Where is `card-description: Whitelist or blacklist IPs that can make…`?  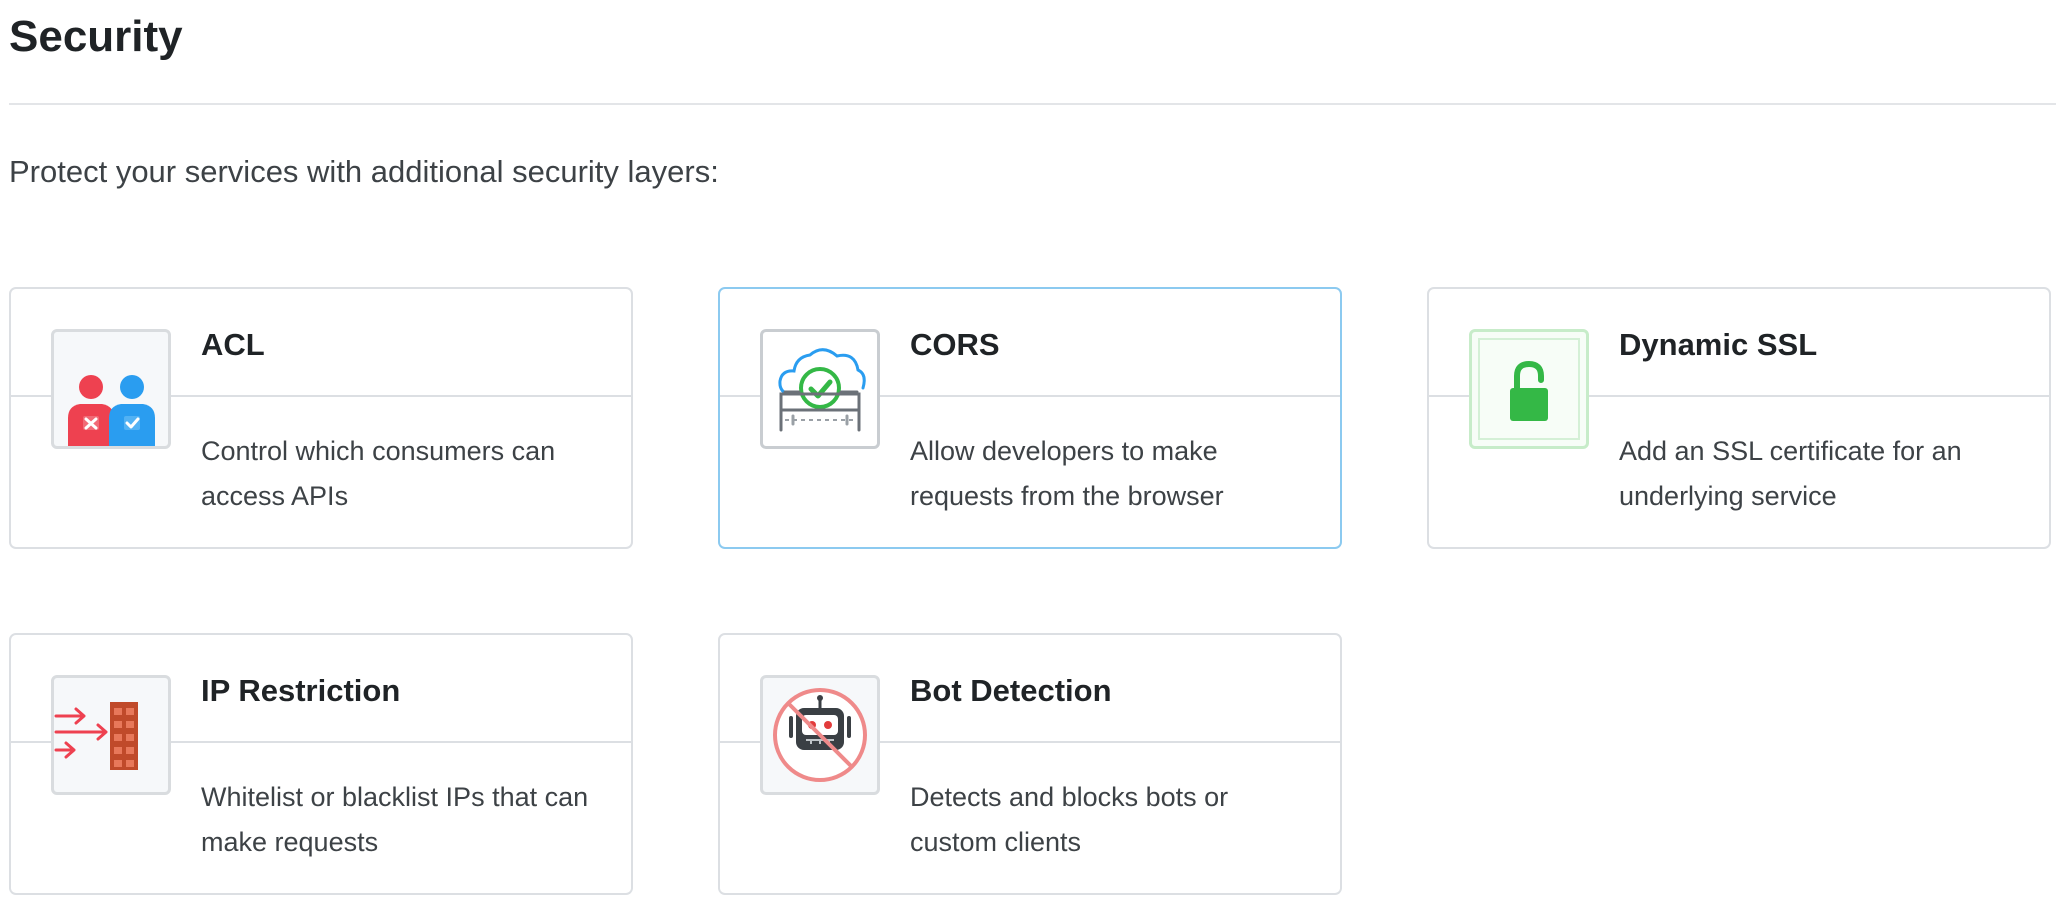 card-description: Whitelist or blacklist IPs that can make… is located at coordinates (395, 819).